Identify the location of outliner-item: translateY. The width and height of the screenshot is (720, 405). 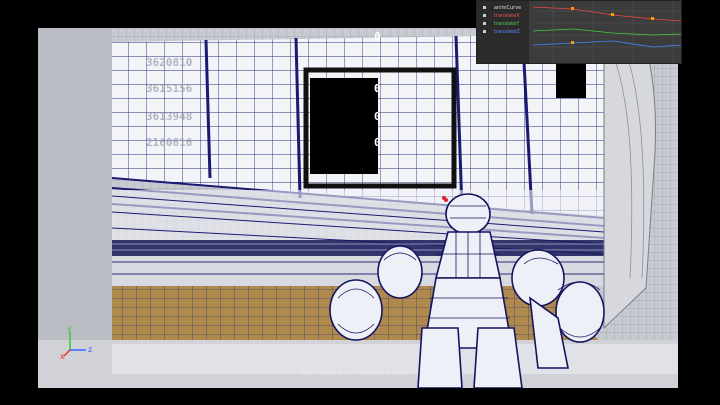
(501, 24).